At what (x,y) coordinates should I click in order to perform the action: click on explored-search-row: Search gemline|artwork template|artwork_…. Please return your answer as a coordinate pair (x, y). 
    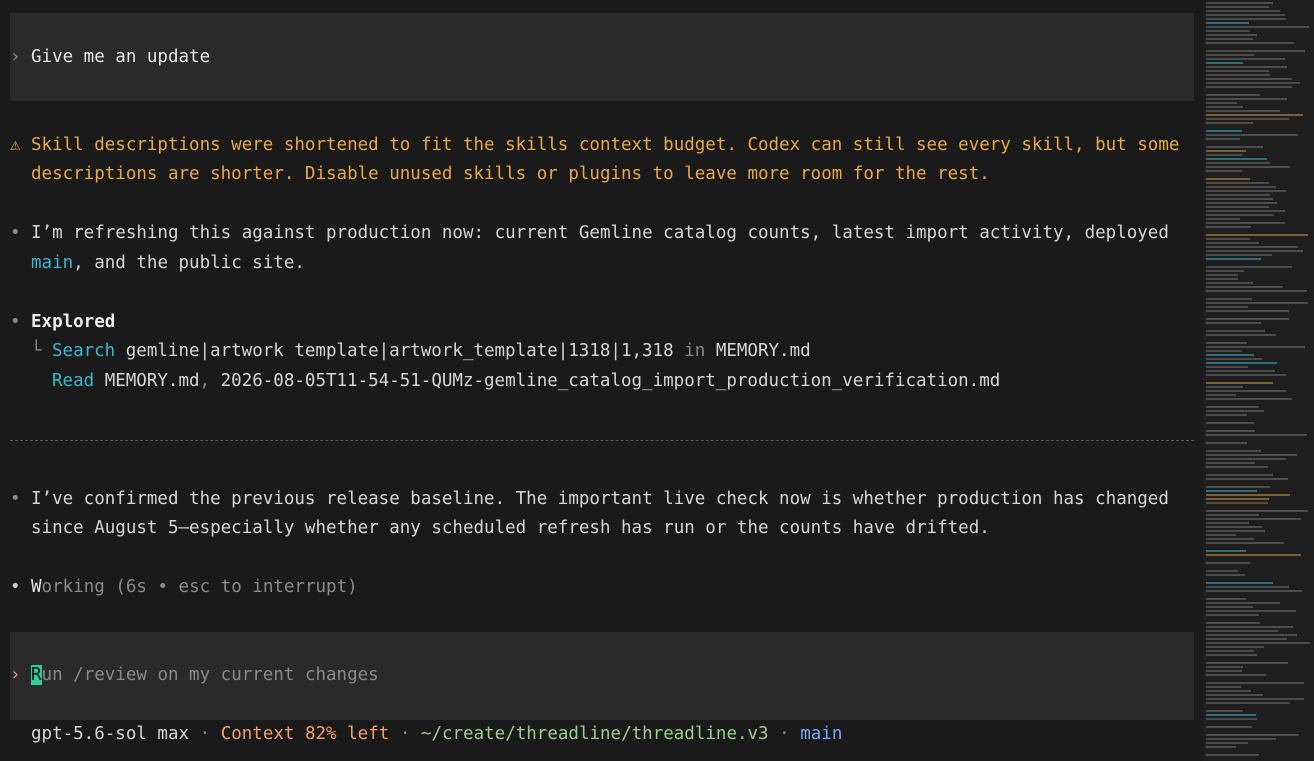
    Looking at the image, I should click on (431, 351).